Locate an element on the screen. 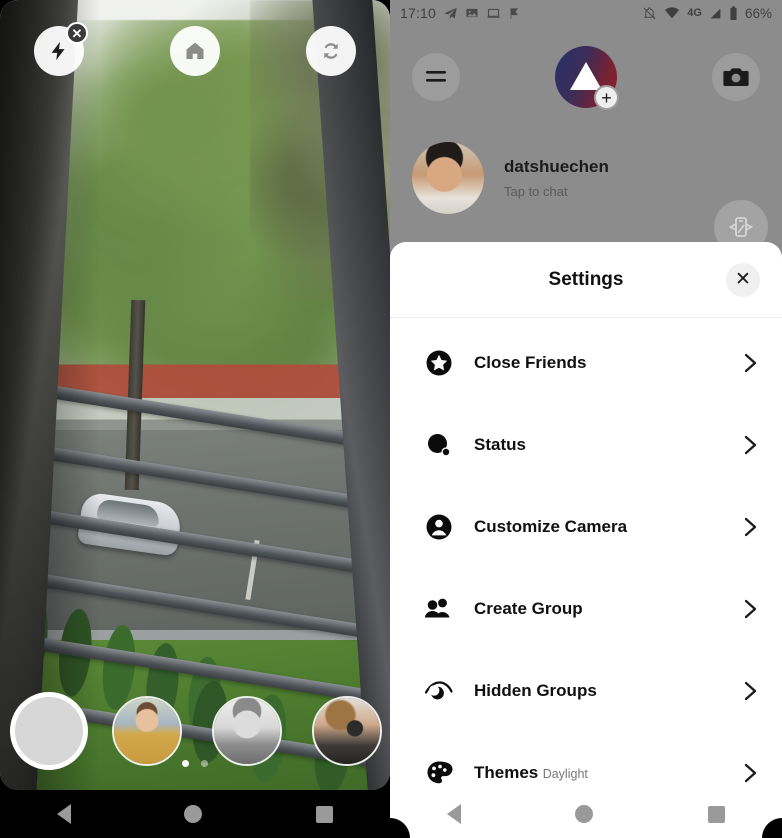 This screenshot has height=838, width=782. sheet-title: Settings is located at coordinates (586, 279).